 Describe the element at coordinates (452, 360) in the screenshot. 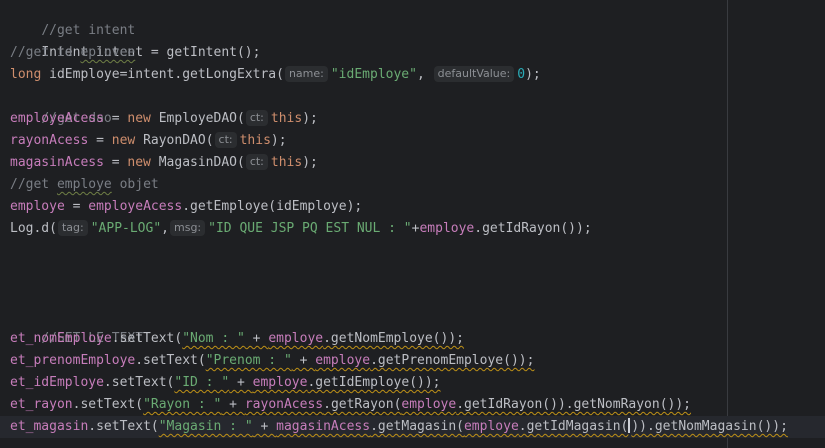

I see `code-text: .getPrenomEmploye());` at that location.